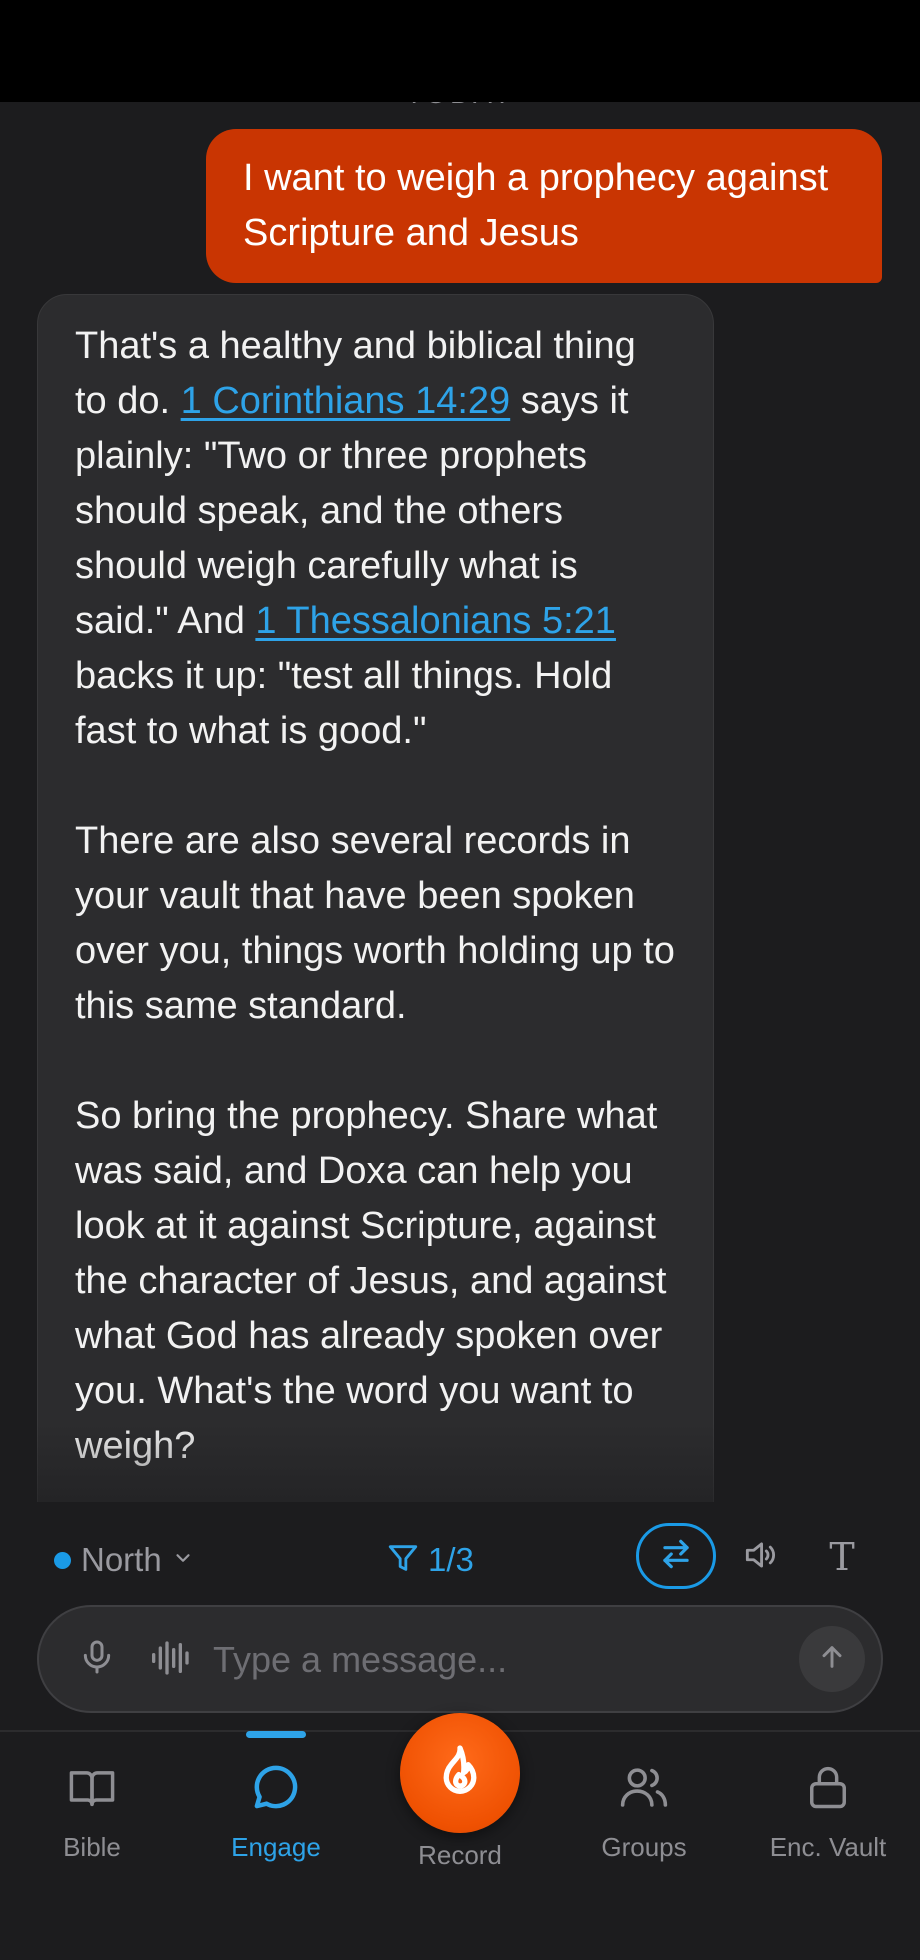  I want to click on record-label: Record, so click(460, 1855).